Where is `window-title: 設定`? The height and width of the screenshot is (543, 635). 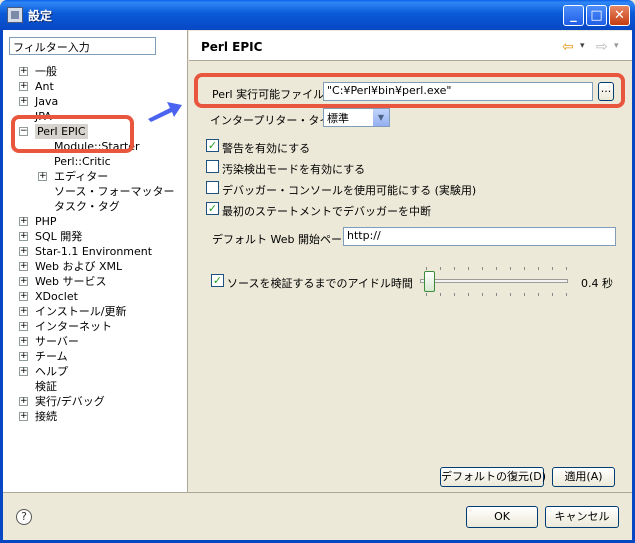
window-title: 設定 is located at coordinates (40, 16).